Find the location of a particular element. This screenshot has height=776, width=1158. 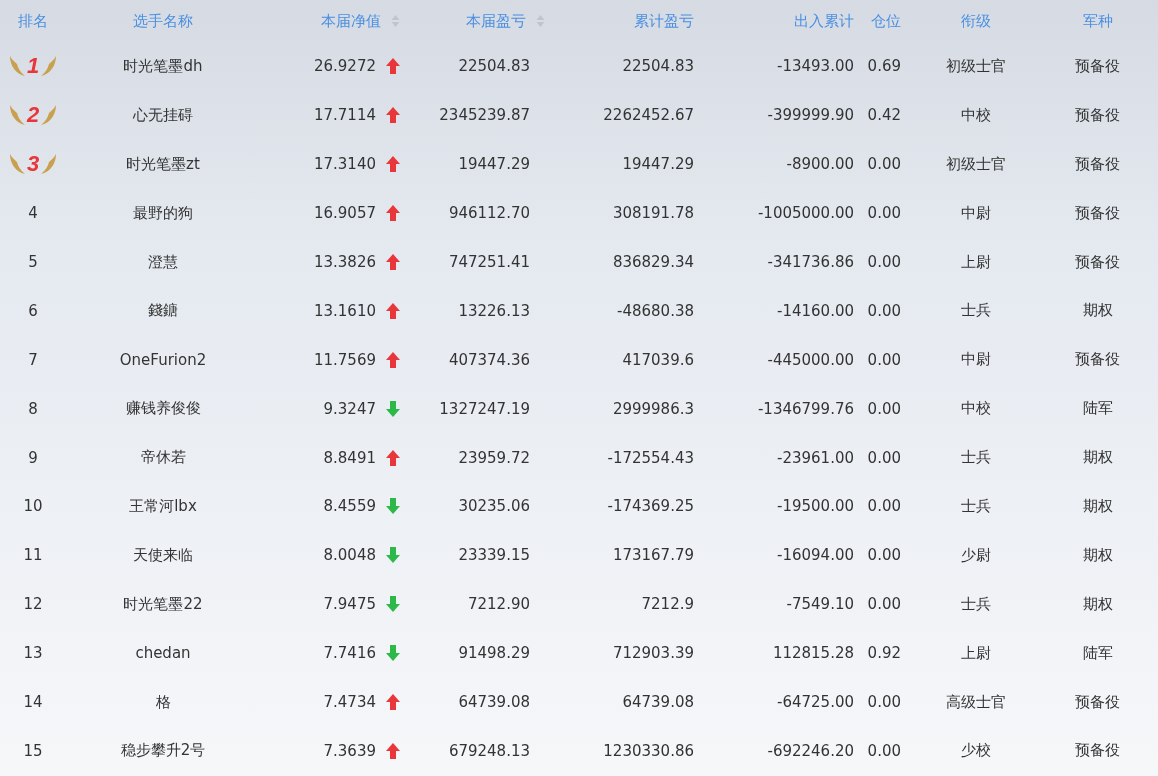

total-profit-value: 2262452.67 is located at coordinates (648, 115).